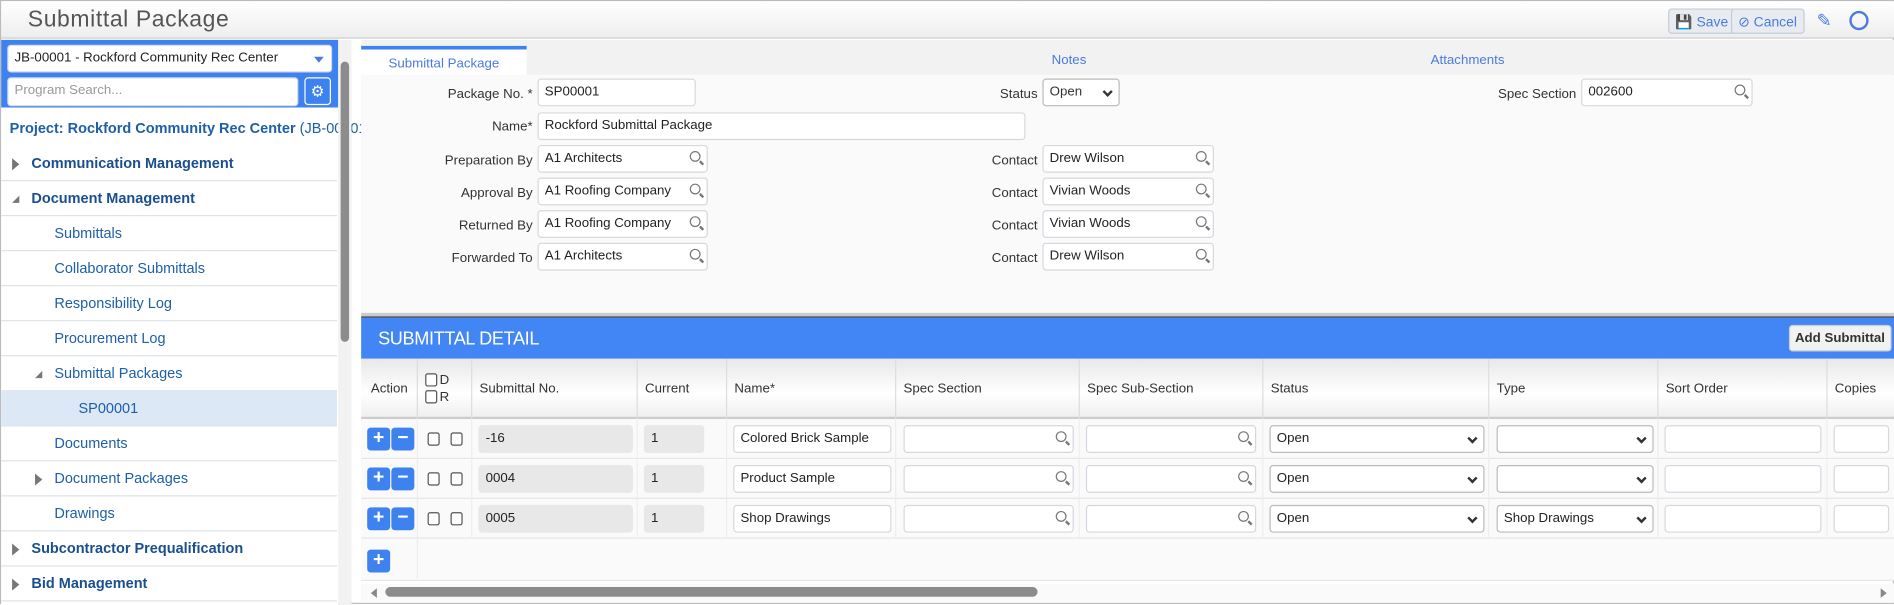 The height and width of the screenshot is (605, 1894). I want to click on package-no-input: SP00001, so click(616, 92).